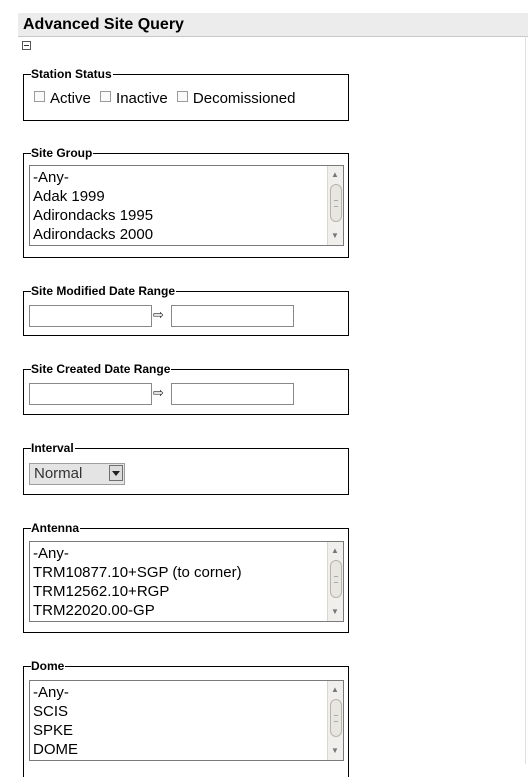 The width and height of the screenshot is (528, 777). I want to click on panel-header: Advanced Site Query, so click(273, 25).